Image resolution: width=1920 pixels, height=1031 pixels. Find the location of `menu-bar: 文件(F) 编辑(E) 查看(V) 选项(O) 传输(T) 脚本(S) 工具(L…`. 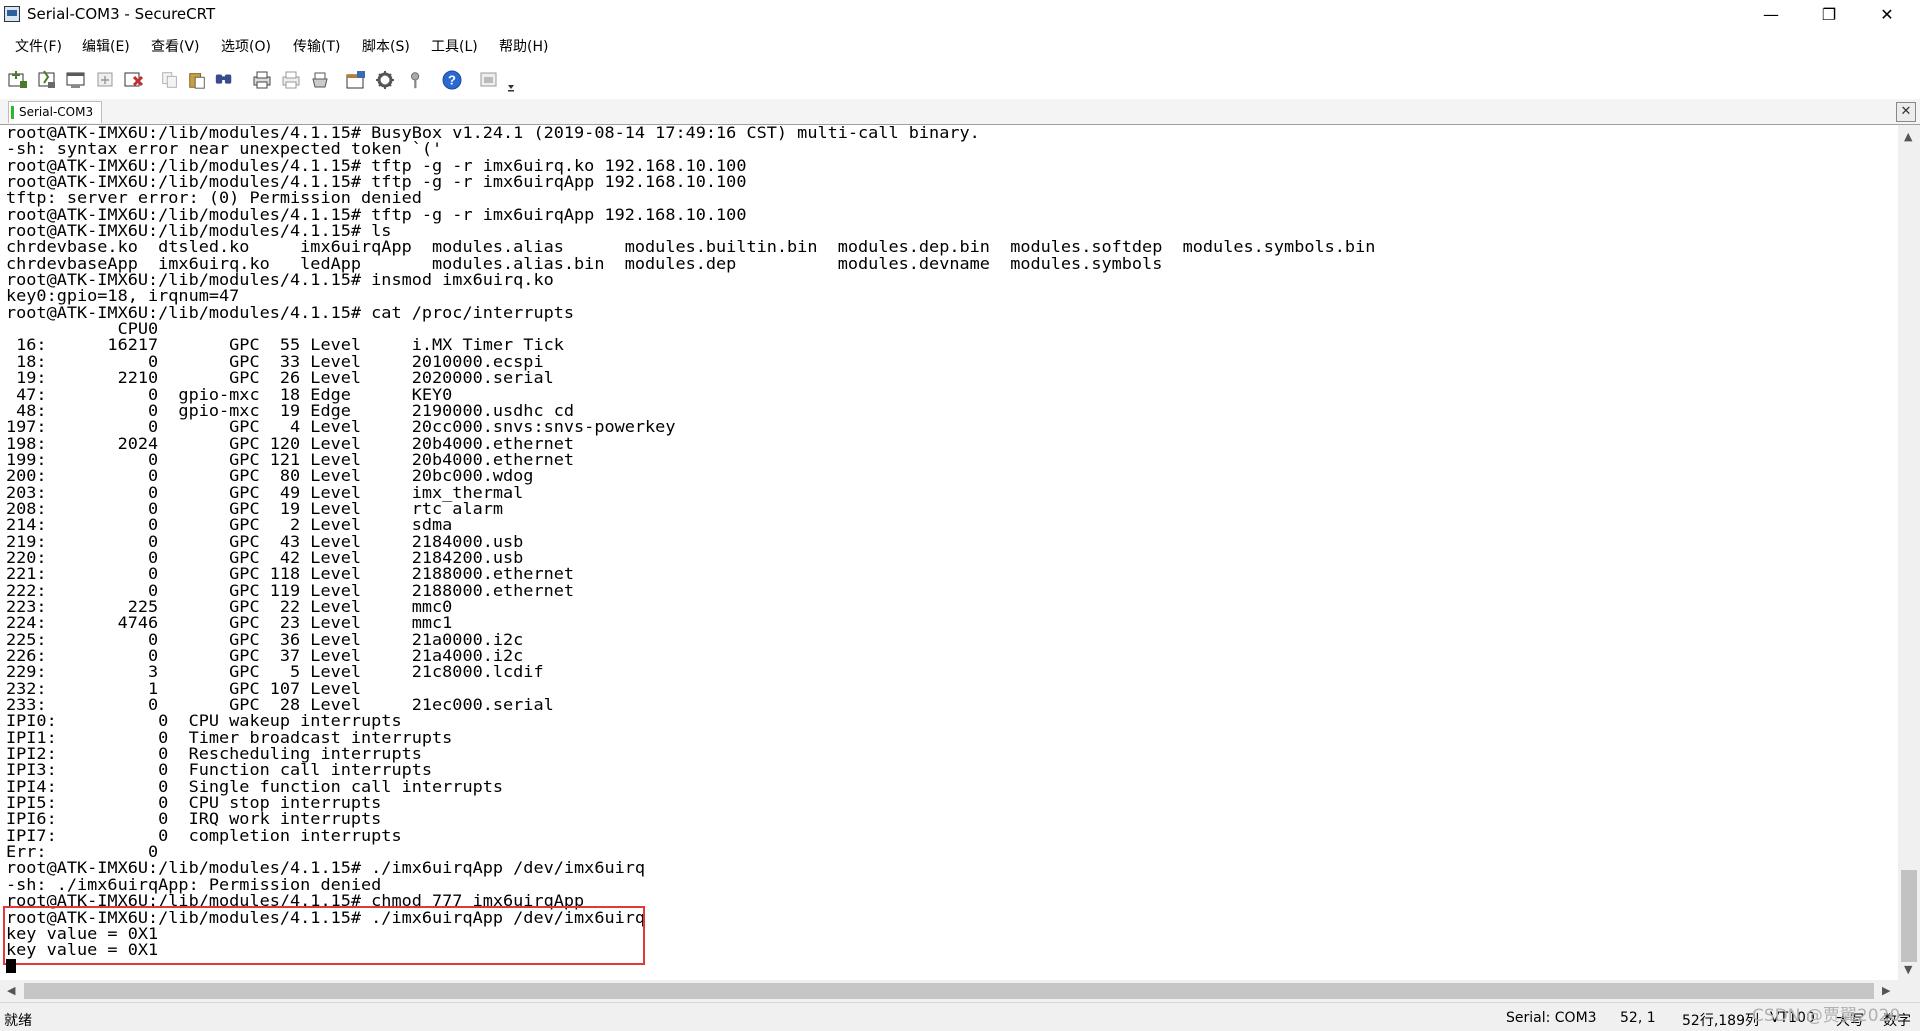

menu-bar: 文件(F) 编辑(E) 查看(V) 选项(O) 传输(T) 脚本(S) 工具(L… is located at coordinates (960, 45).